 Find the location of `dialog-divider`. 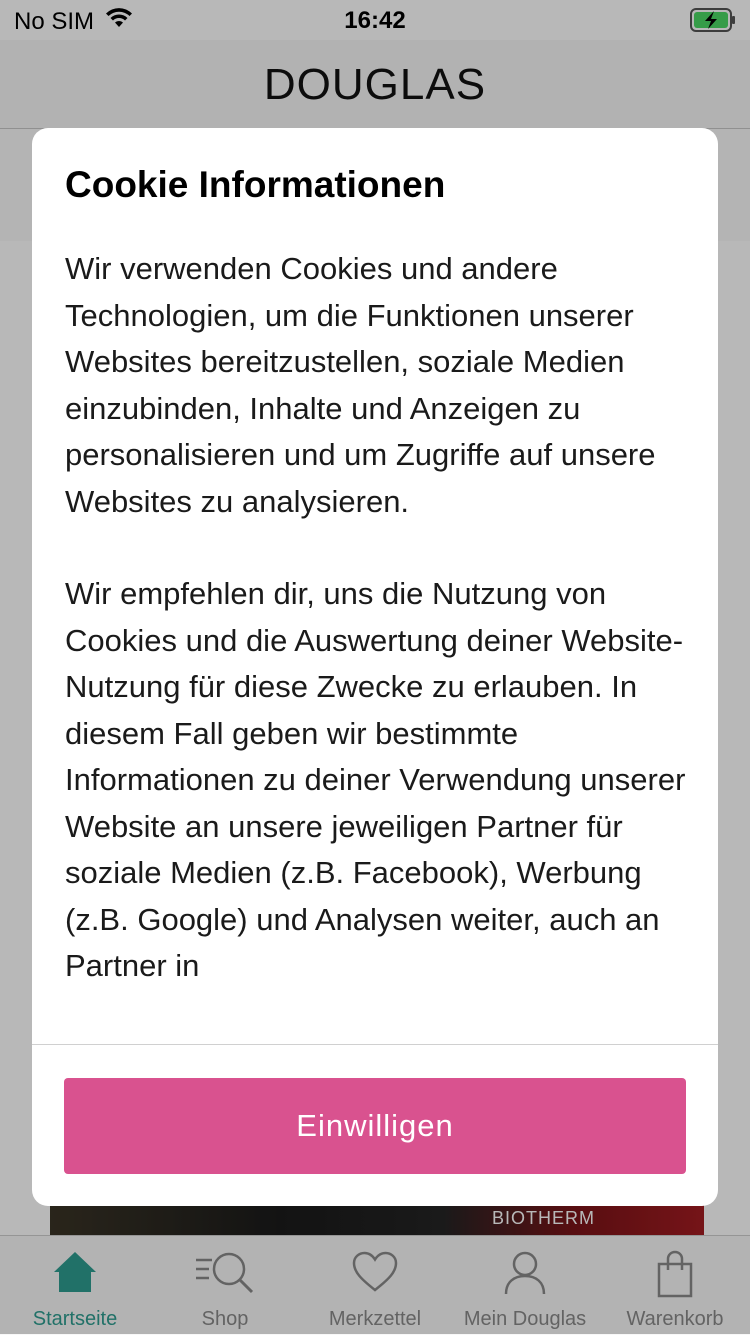

dialog-divider is located at coordinates (375, 1044).